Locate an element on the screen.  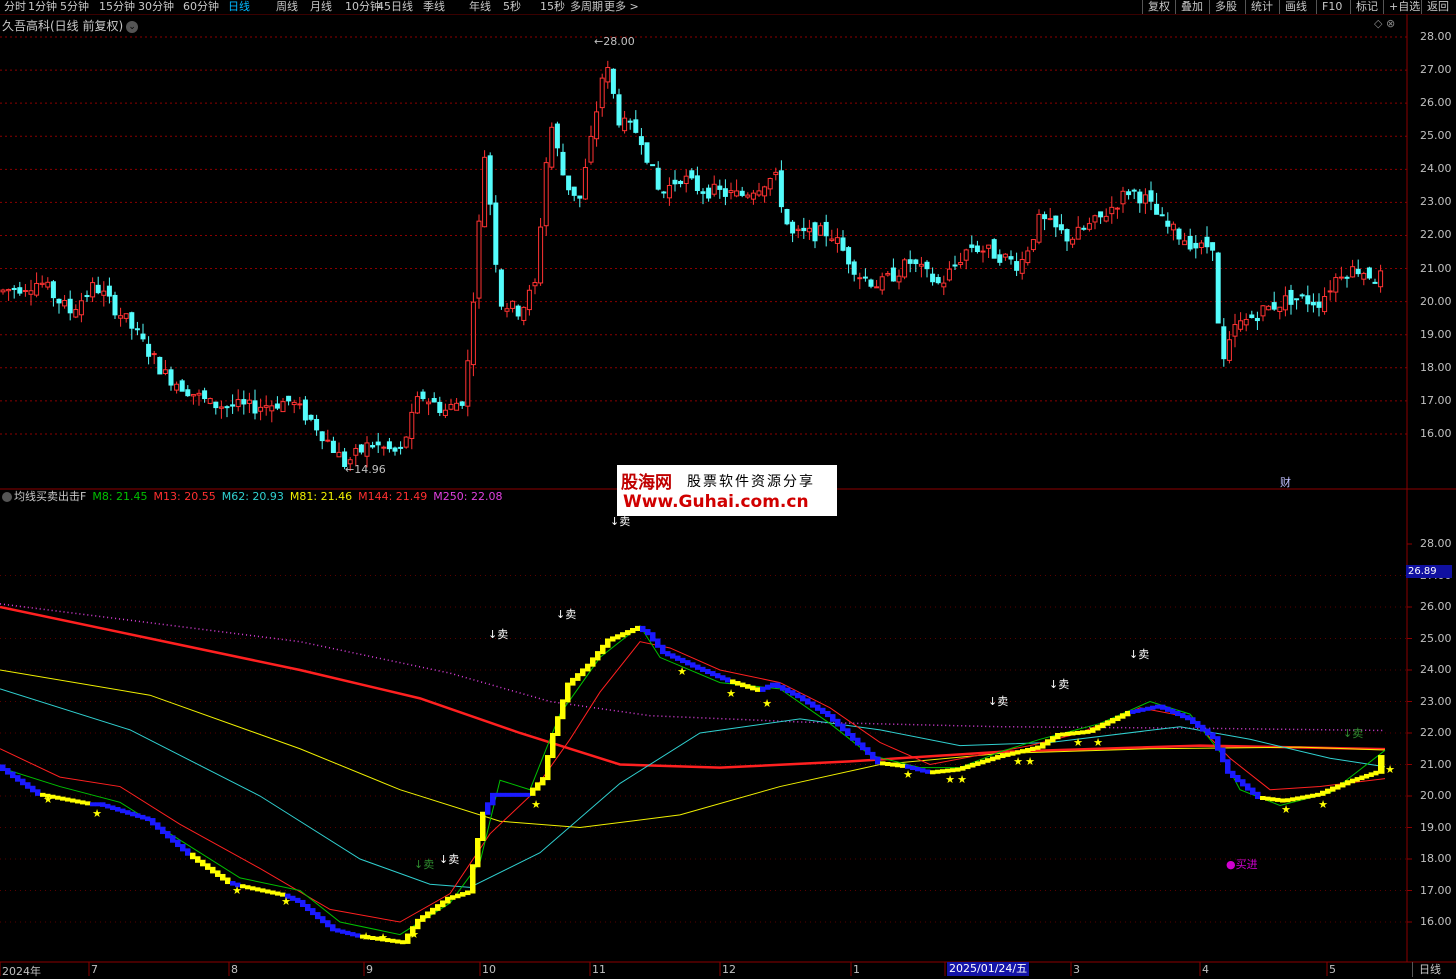
ma-value-label: M81: 21.46 is located at coordinates (321, 496).